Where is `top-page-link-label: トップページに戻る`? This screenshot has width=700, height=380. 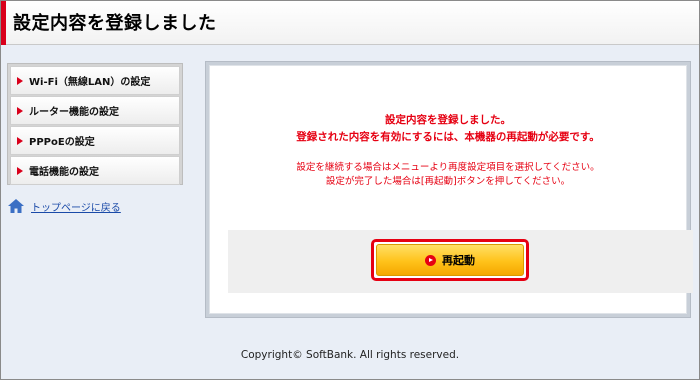 top-page-link-label: トップページに戻る is located at coordinates (76, 208).